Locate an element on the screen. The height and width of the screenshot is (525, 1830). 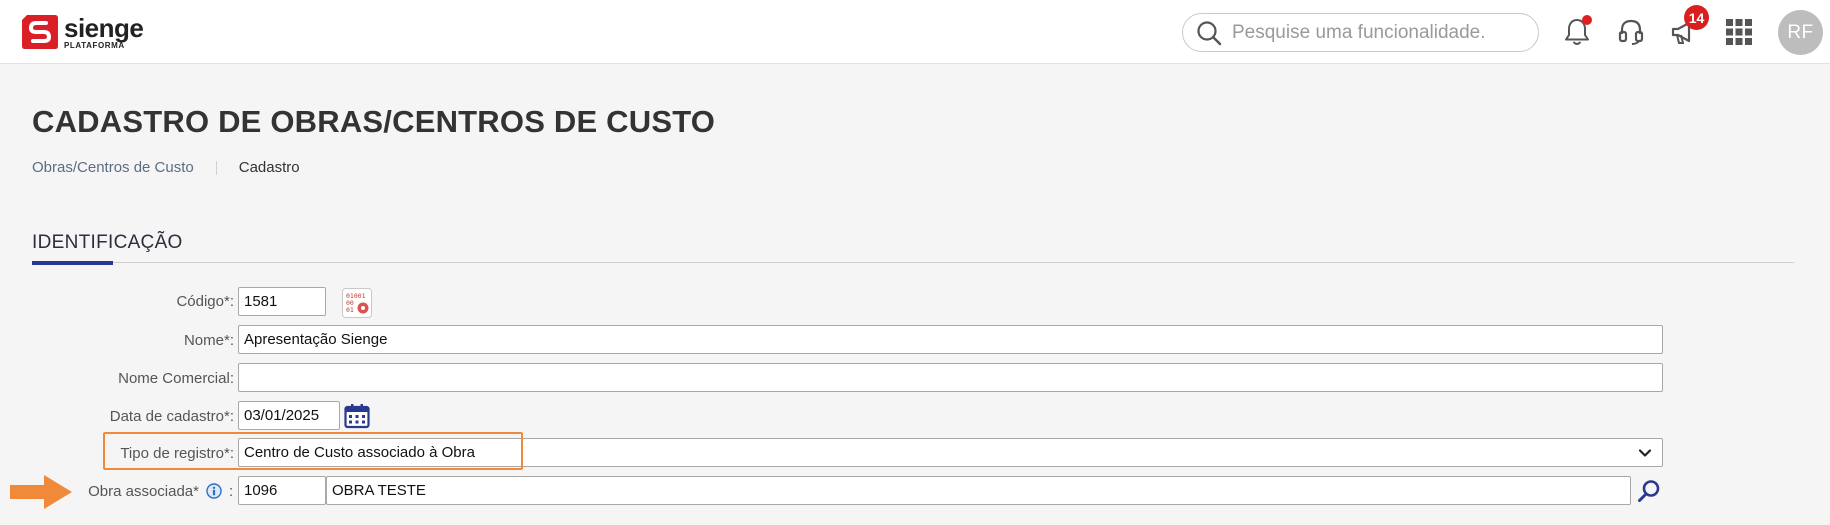
announcements-button: 14 is located at coordinates (1687, 27).